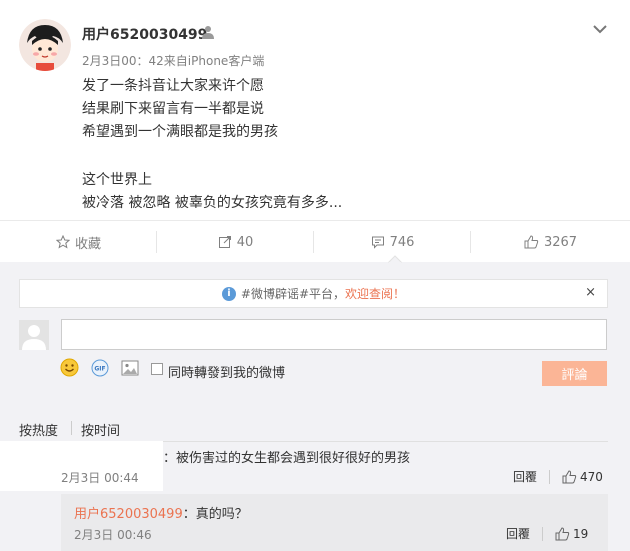  What do you see at coordinates (591, 476) in the screenshot?
I see `comment-like-count: 470` at bounding box center [591, 476].